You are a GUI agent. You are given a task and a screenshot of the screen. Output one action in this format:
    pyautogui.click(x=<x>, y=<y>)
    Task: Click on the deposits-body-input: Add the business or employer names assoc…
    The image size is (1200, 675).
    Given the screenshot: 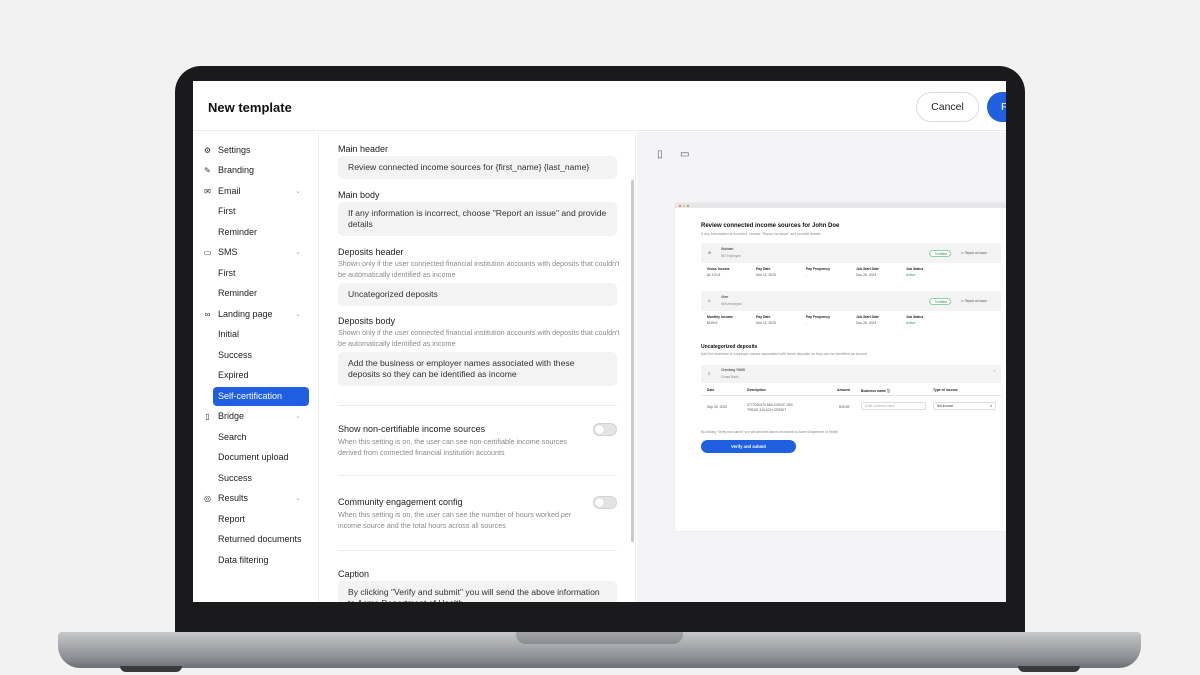 What is the action you would take?
    pyautogui.click(x=477, y=369)
    